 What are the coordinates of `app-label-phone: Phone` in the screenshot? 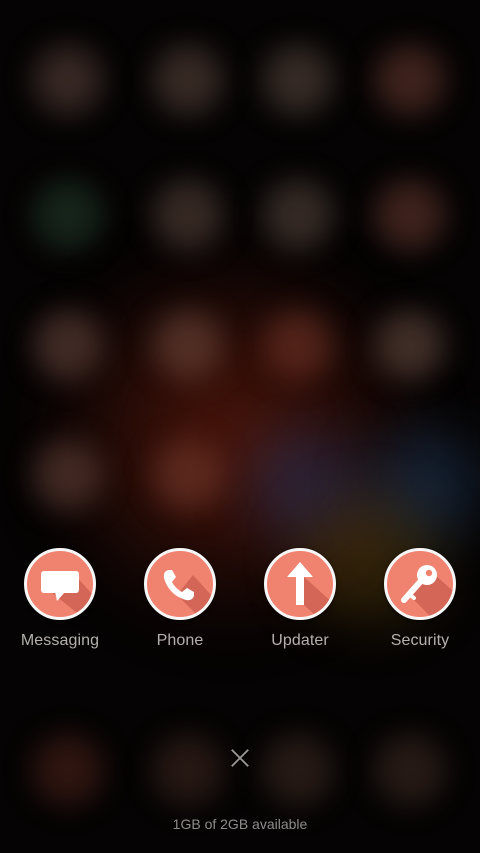 It's located at (180, 640).